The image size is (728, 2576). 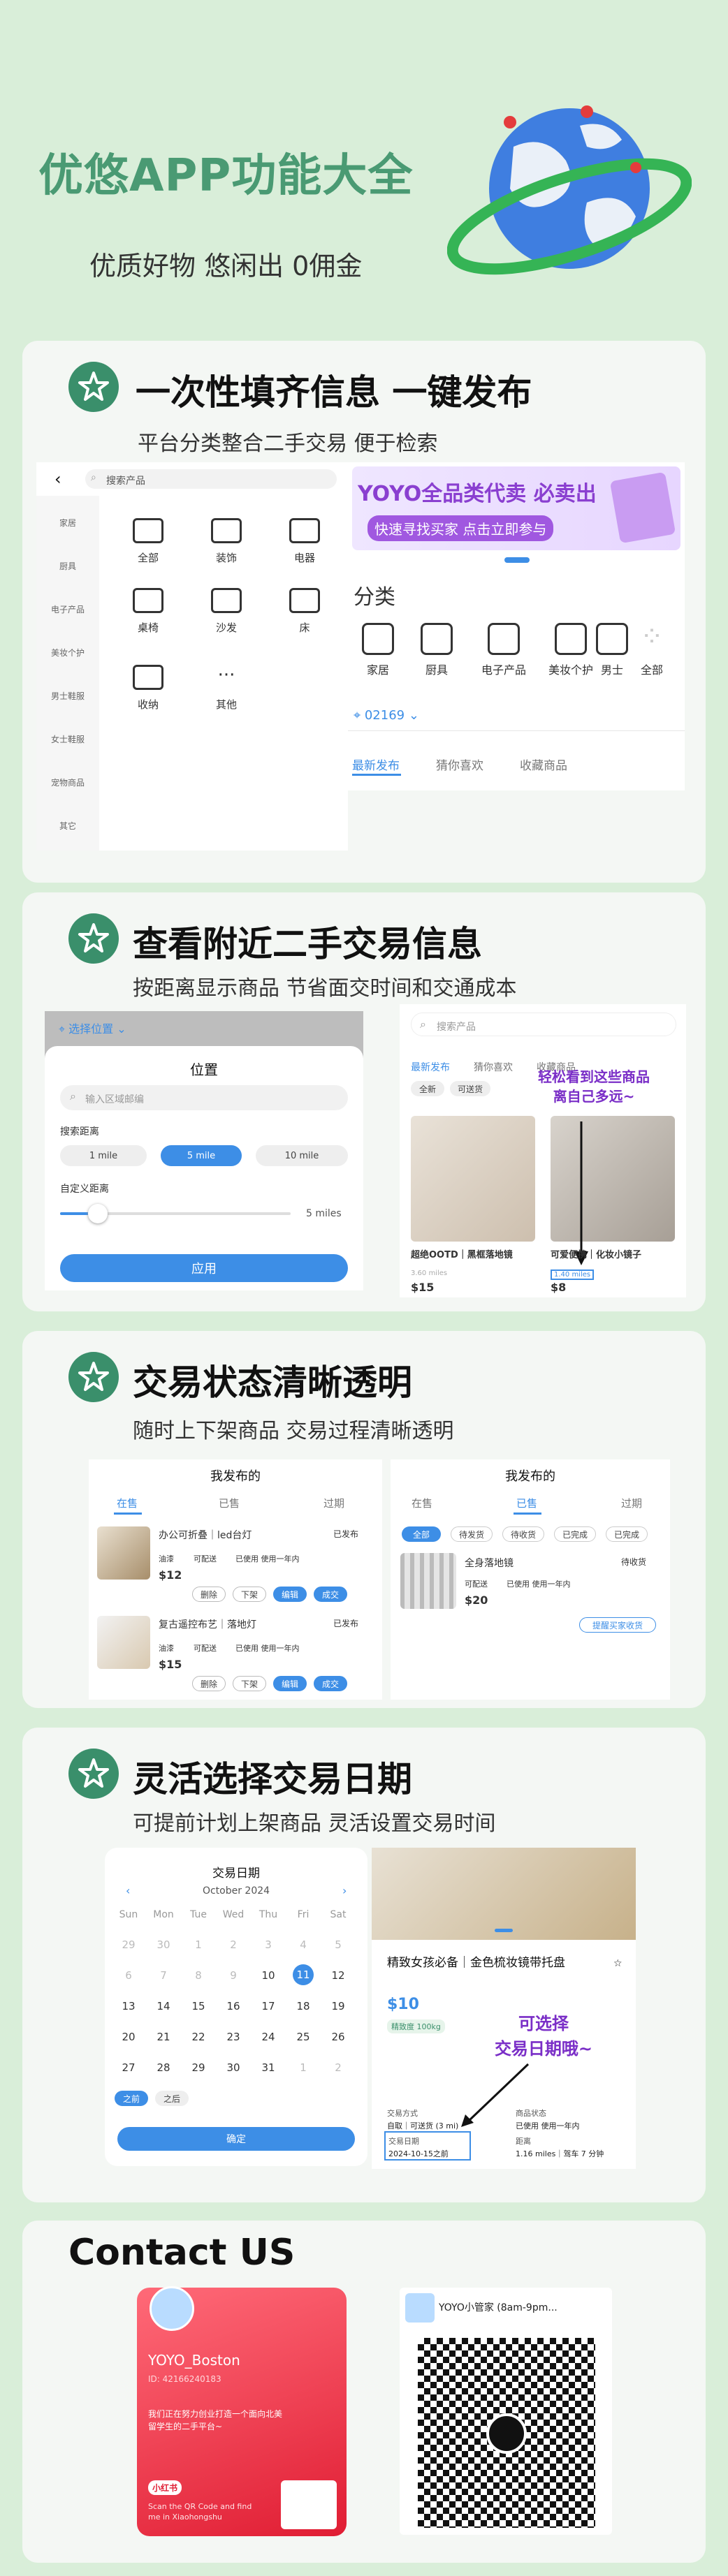 I want to click on remind-buyer-button: 提醒买家收货, so click(x=617, y=1625).